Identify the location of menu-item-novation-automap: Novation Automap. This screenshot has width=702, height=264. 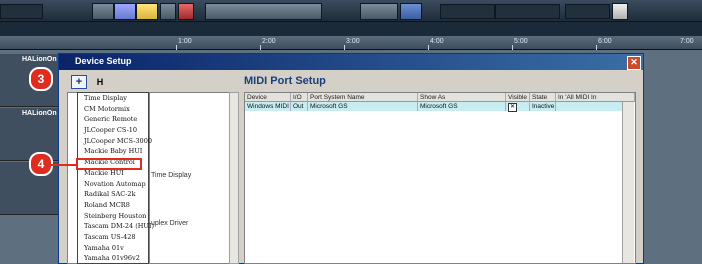
(113, 184).